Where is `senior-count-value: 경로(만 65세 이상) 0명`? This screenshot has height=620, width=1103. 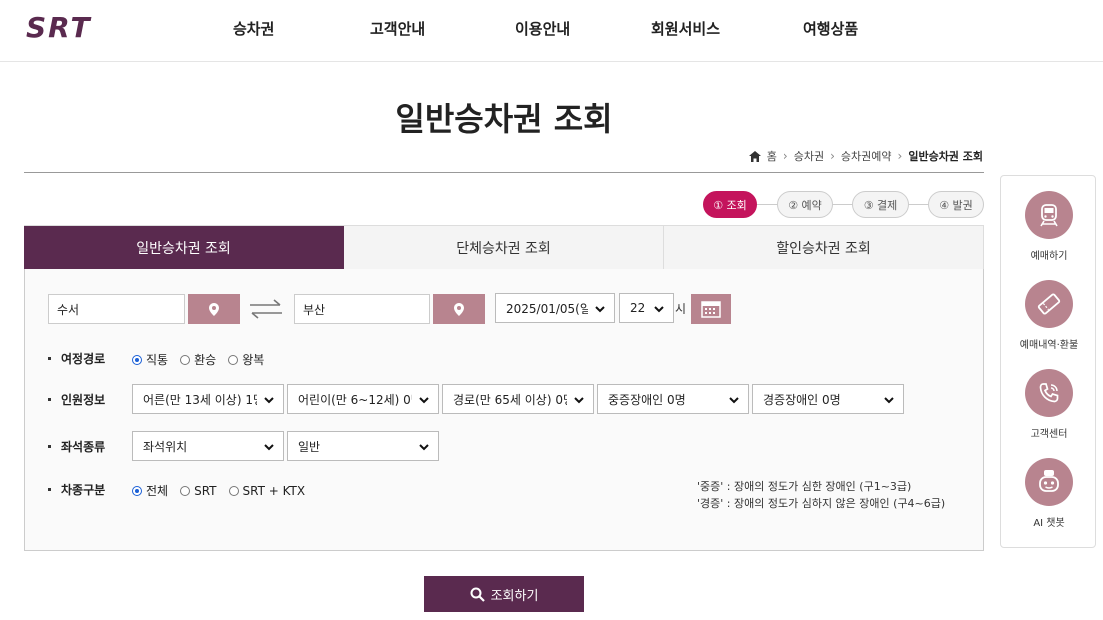 senior-count-value: 경로(만 65세 이상) 0명 is located at coordinates (510, 399).